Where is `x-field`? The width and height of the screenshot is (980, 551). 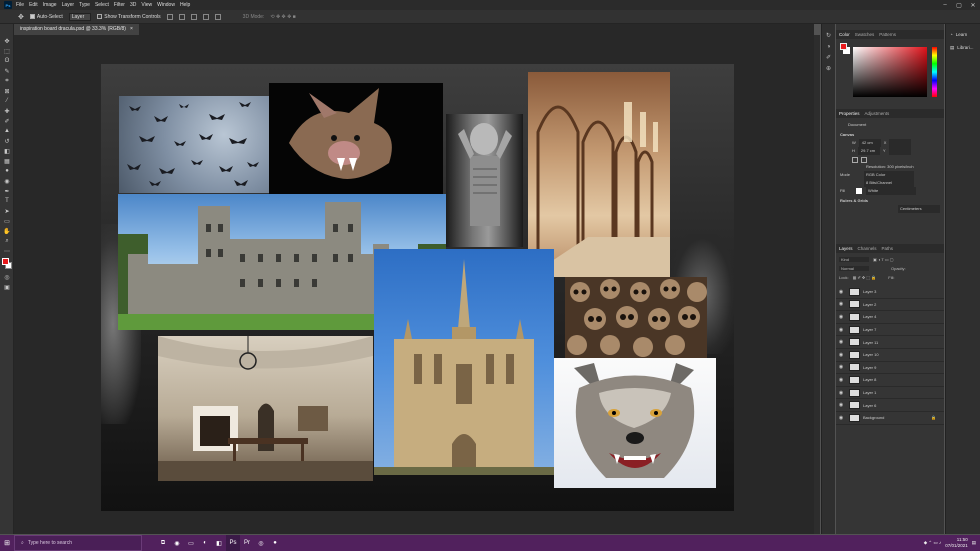
x-field is located at coordinates (900, 143).